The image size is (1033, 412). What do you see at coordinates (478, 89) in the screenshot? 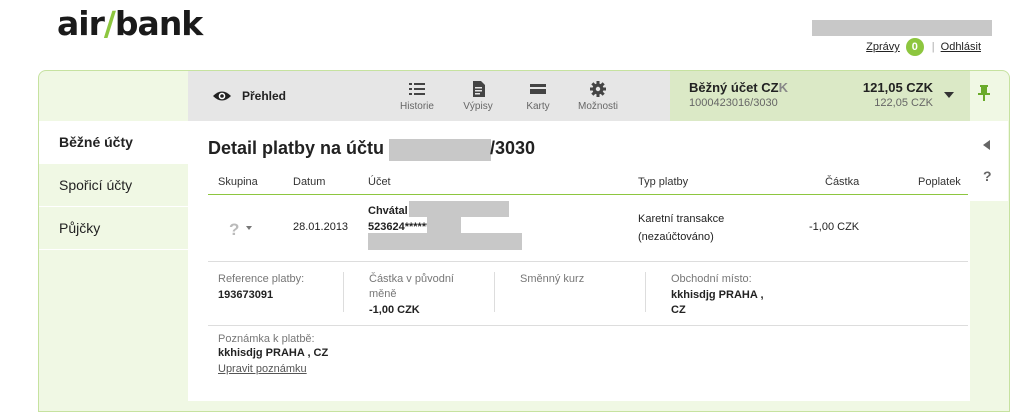
I see `document-icon` at bounding box center [478, 89].